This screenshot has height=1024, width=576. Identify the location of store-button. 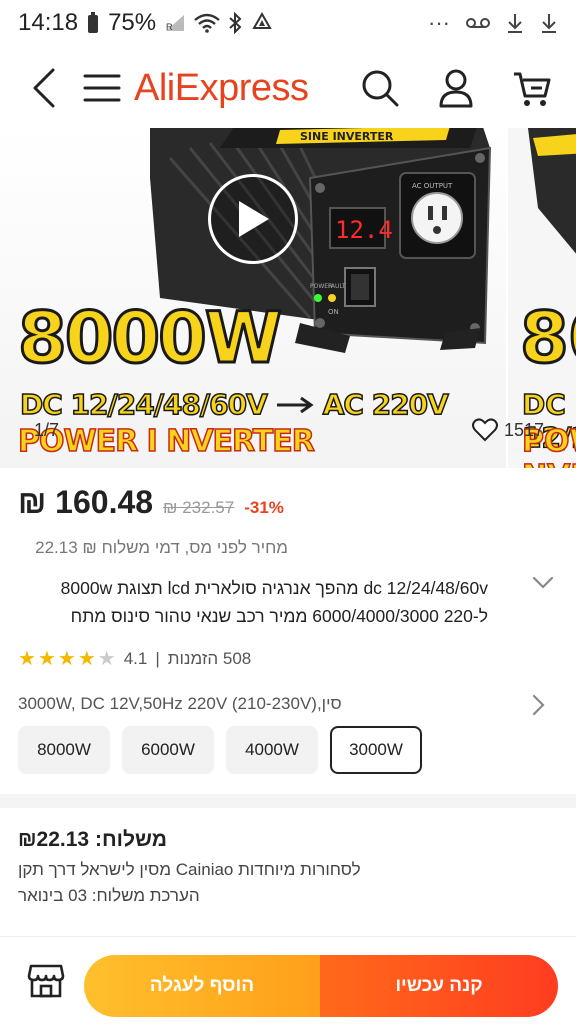
(46, 981).